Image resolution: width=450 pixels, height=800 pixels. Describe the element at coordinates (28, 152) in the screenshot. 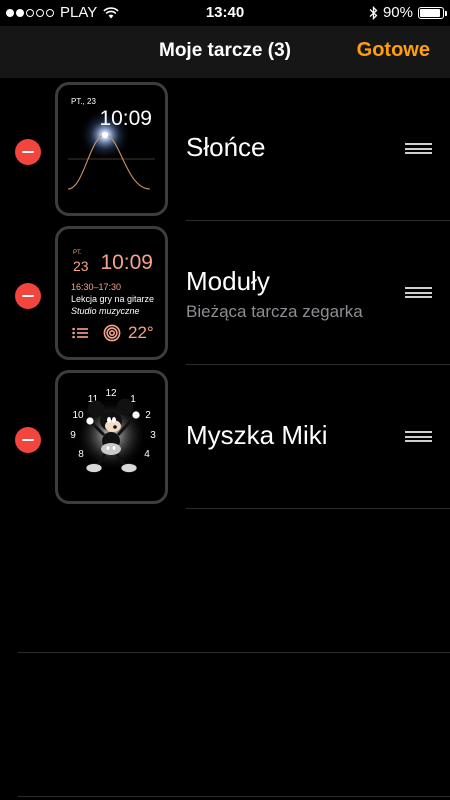

I see `remove-sun-button` at that location.